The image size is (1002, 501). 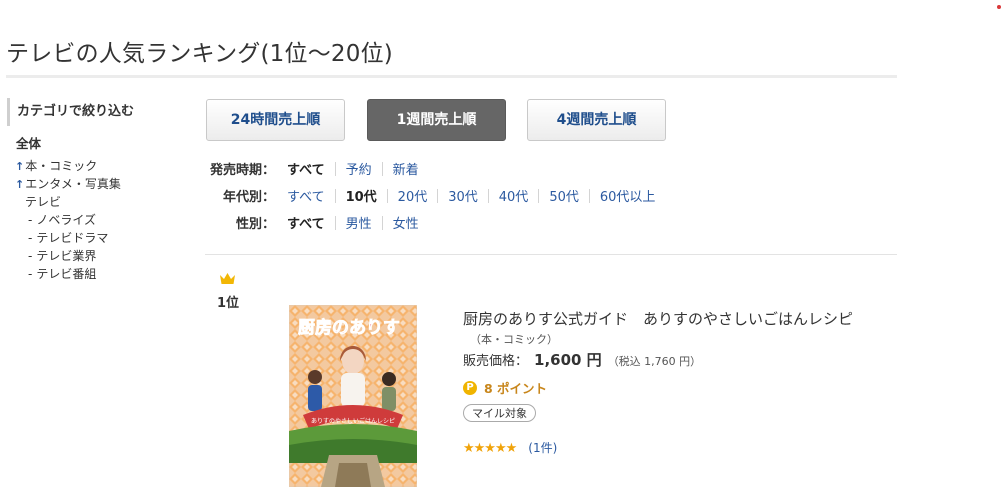 I want to click on filter-option-gender-female: 女性, so click(x=406, y=224).